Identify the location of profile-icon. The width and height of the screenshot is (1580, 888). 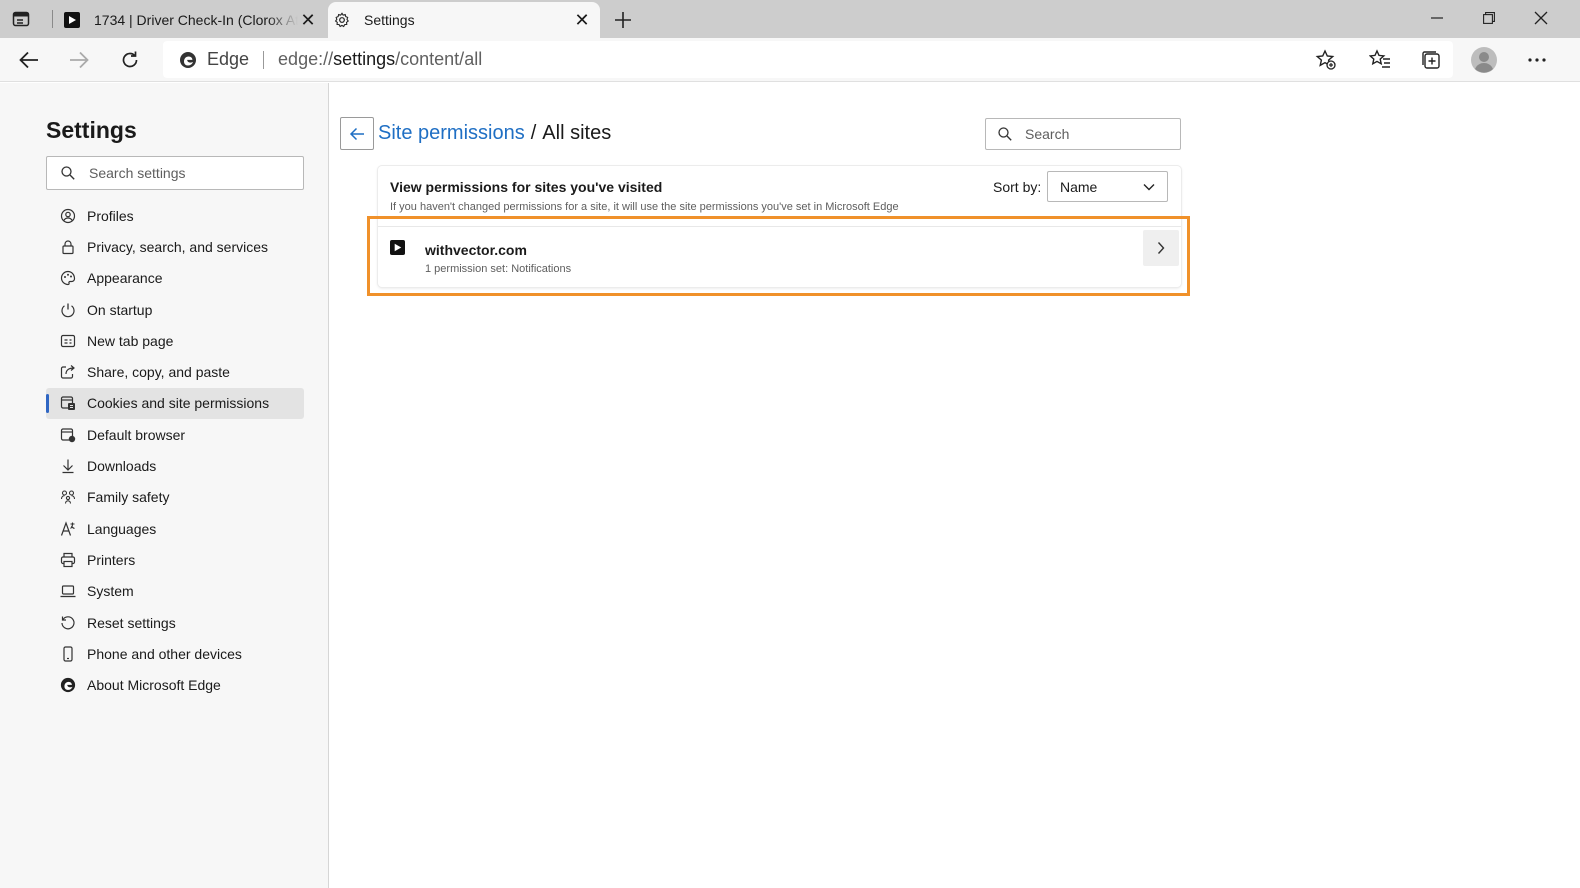
(68, 216).